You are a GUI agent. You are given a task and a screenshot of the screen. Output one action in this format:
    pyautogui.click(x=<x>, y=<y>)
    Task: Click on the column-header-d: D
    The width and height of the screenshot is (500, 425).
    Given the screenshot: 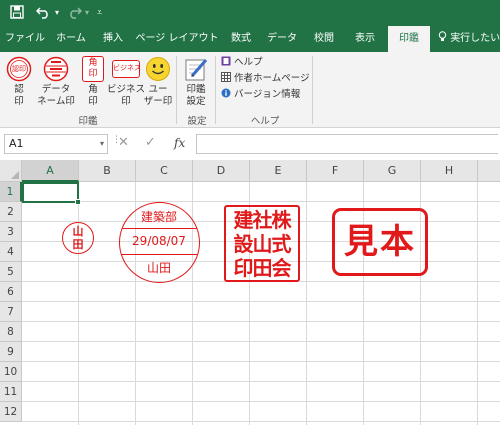 What is the action you would take?
    pyautogui.click(x=221, y=171)
    